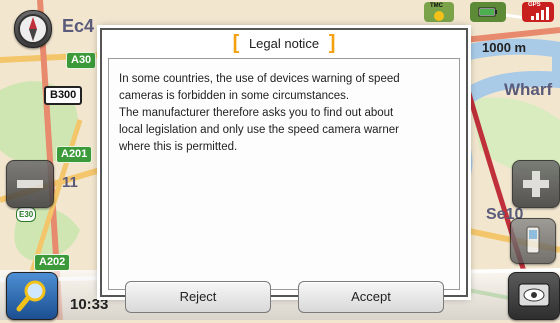 The width and height of the screenshot is (560, 323). What do you see at coordinates (504, 47) in the screenshot?
I see `scale-label: 1000 m` at bounding box center [504, 47].